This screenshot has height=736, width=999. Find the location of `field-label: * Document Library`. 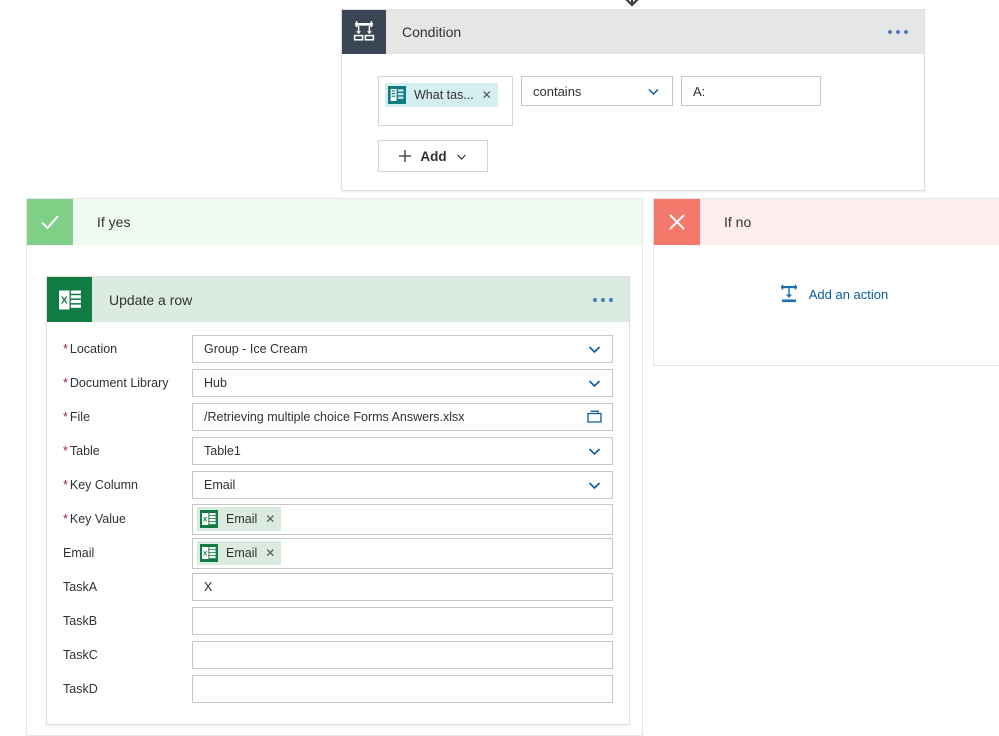

field-label: * Document Library is located at coordinates (127, 383).